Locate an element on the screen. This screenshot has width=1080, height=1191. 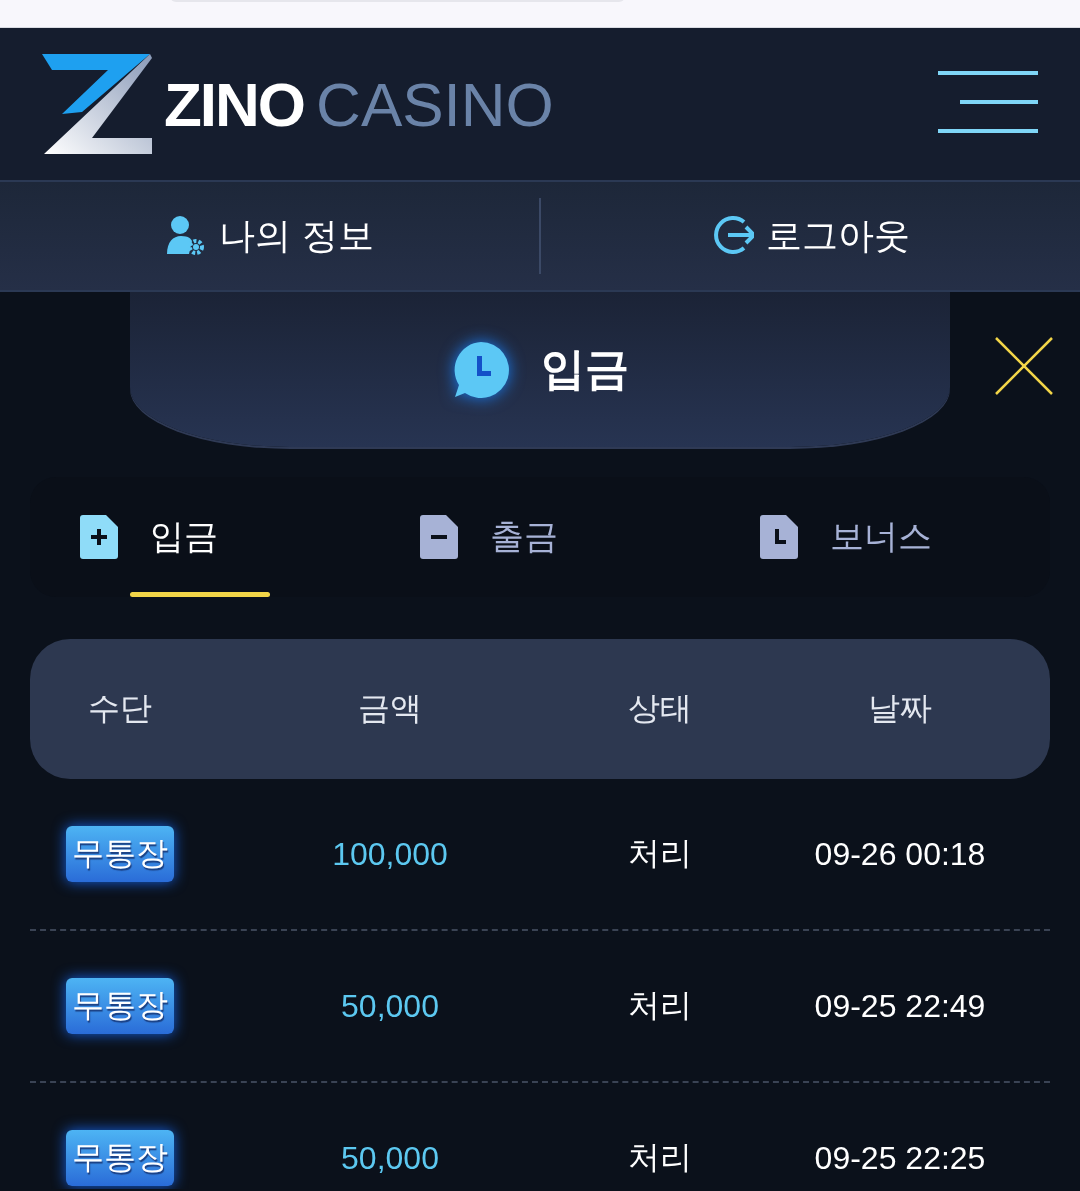
tab: 입금 is located at coordinates (200, 537).